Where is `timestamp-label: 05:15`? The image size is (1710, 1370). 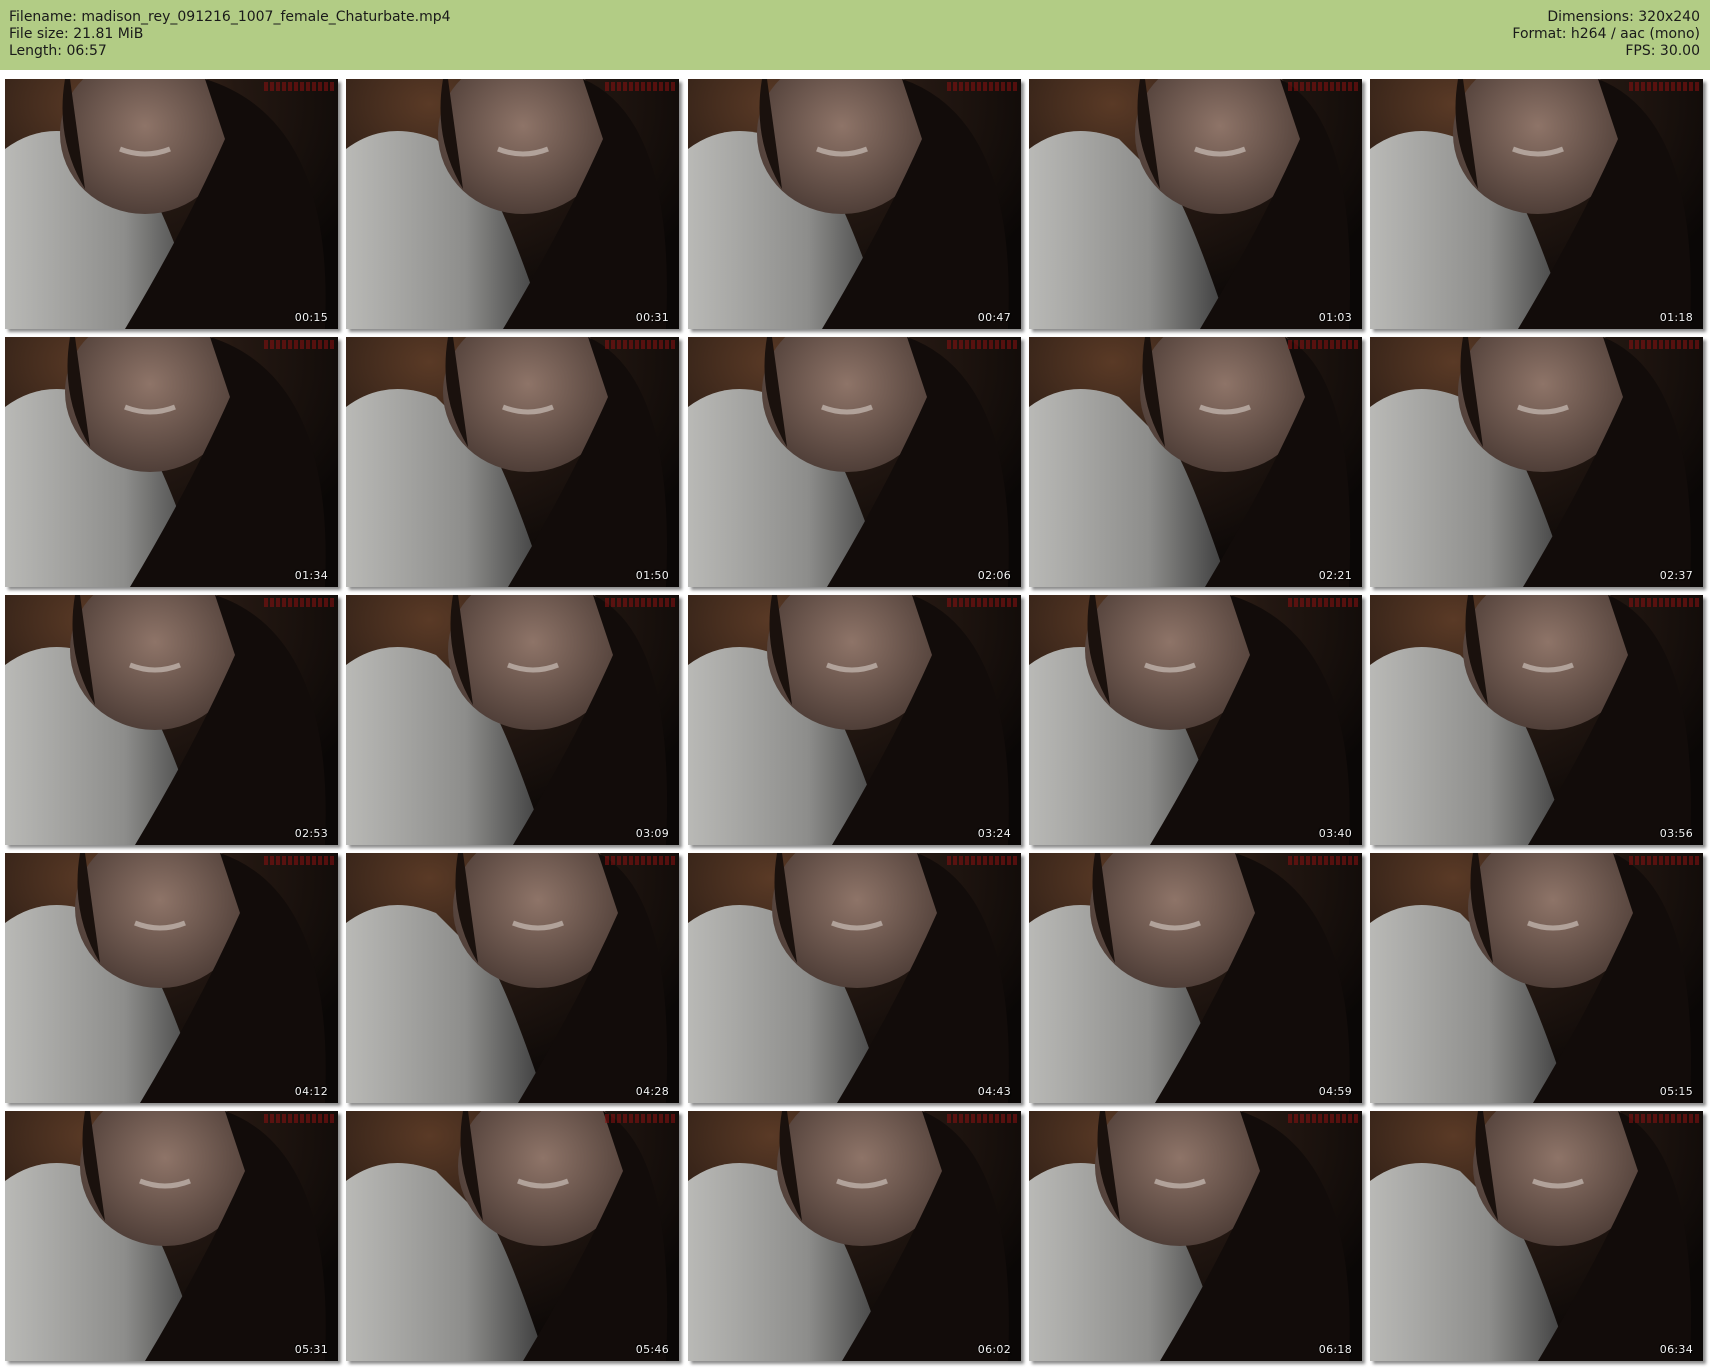
timestamp-label: 05:15 is located at coordinates (1676, 1091).